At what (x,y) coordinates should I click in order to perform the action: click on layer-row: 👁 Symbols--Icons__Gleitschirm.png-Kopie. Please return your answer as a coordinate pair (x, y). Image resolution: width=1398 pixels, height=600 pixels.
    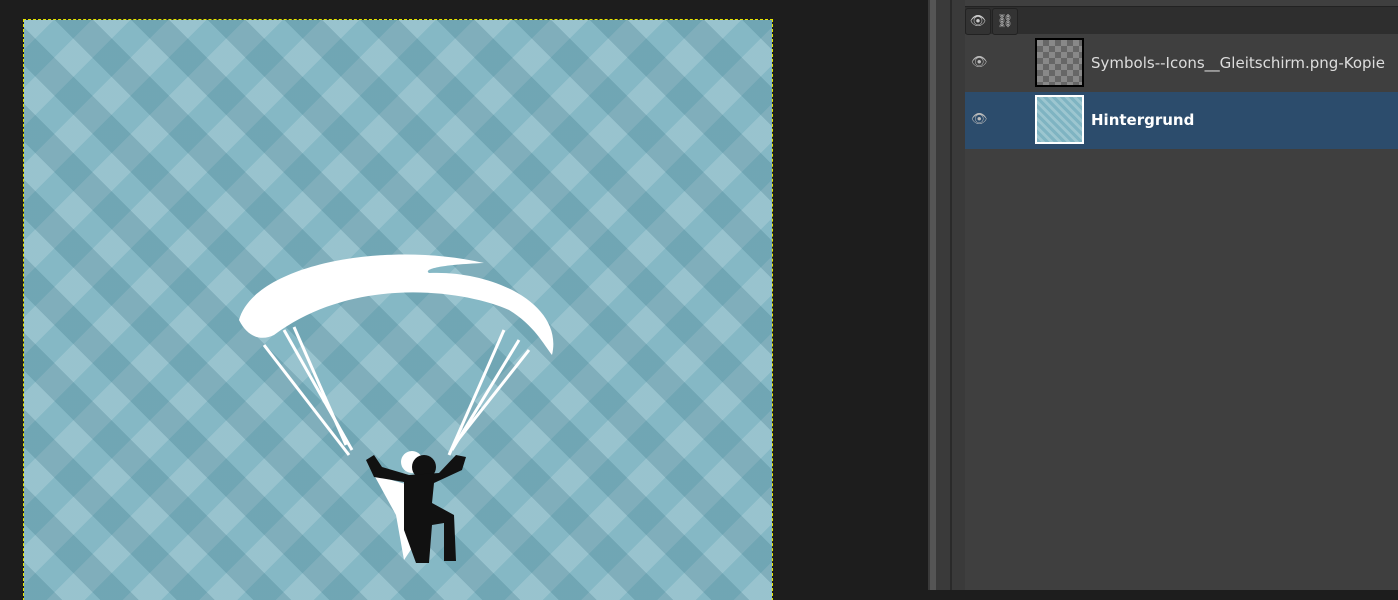
    Looking at the image, I should click on (1181, 63).